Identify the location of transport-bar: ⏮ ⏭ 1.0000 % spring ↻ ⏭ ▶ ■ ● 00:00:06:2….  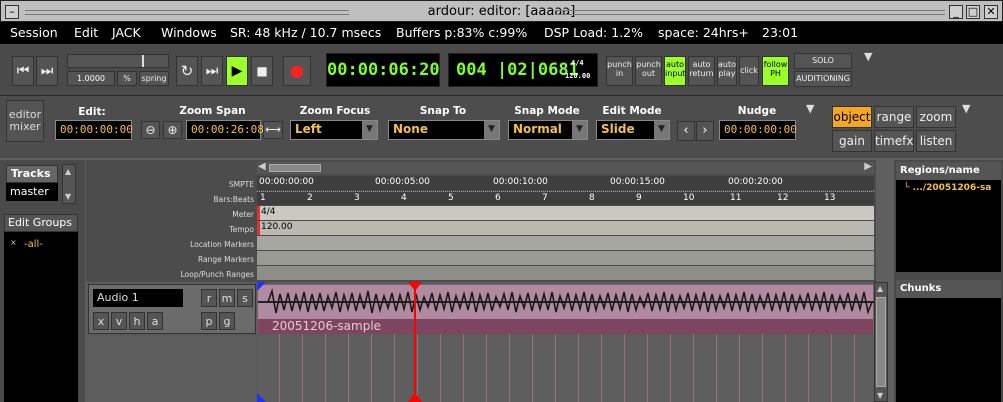
(501, 70).